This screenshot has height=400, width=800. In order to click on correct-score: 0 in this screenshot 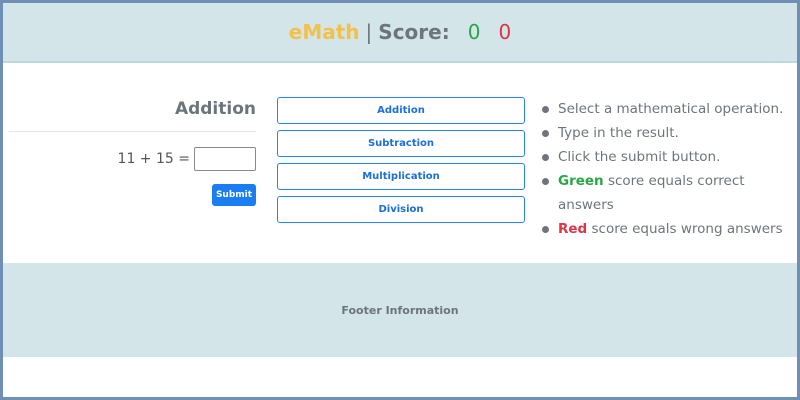, I will do `click(474, 32)`.